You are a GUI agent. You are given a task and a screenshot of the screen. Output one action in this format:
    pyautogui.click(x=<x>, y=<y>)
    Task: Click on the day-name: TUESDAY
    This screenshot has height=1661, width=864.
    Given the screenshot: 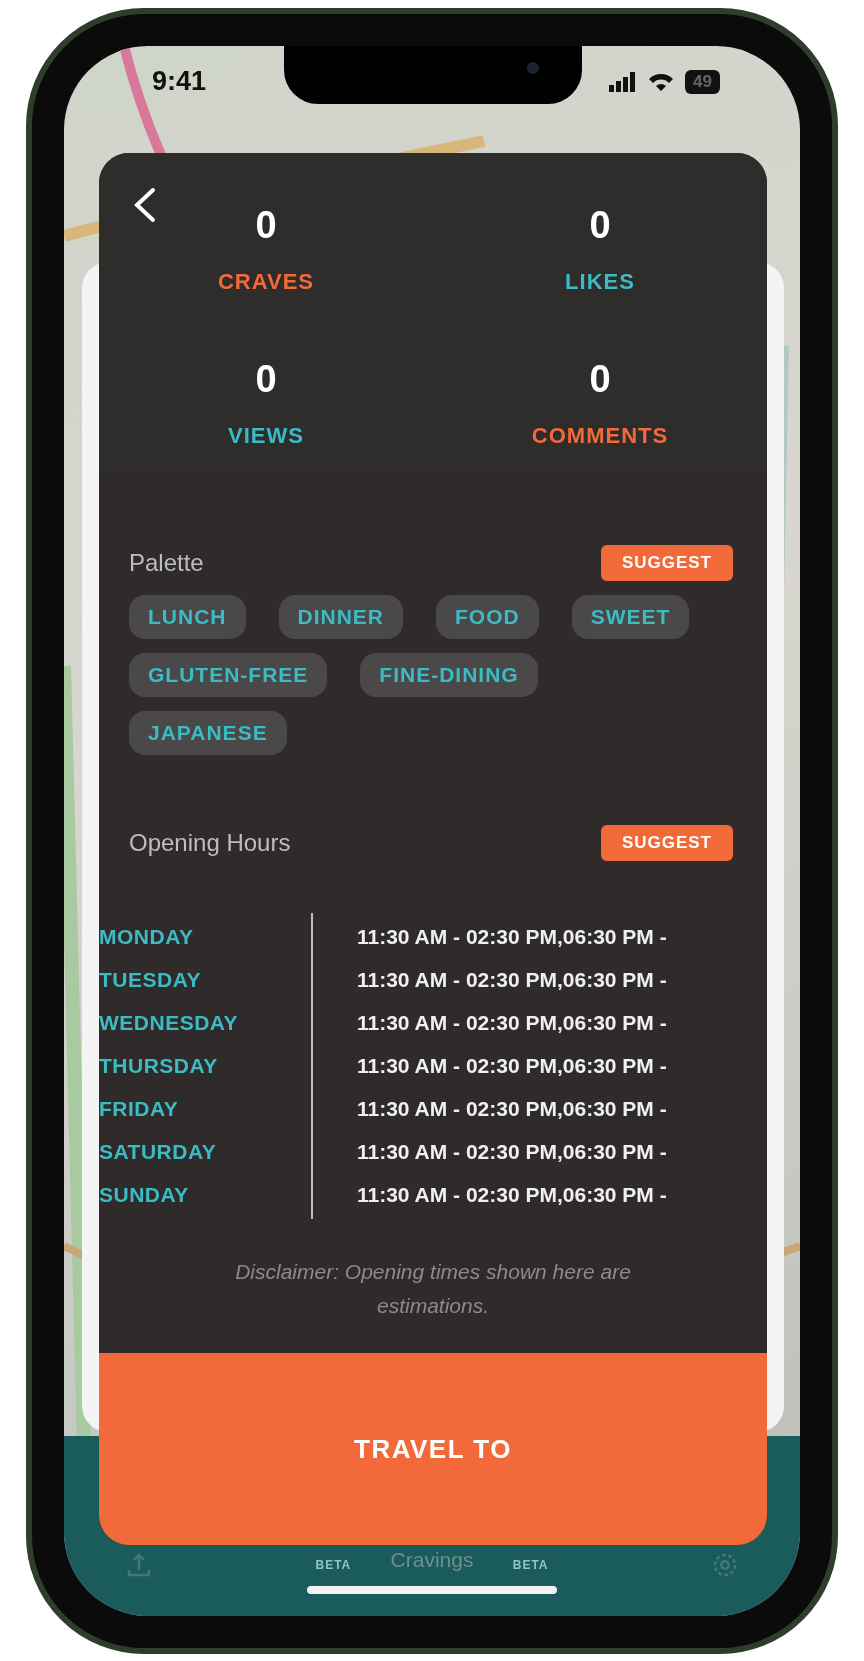 What is the action you would take?
    pyautogui.click(x=150, y=980)
    